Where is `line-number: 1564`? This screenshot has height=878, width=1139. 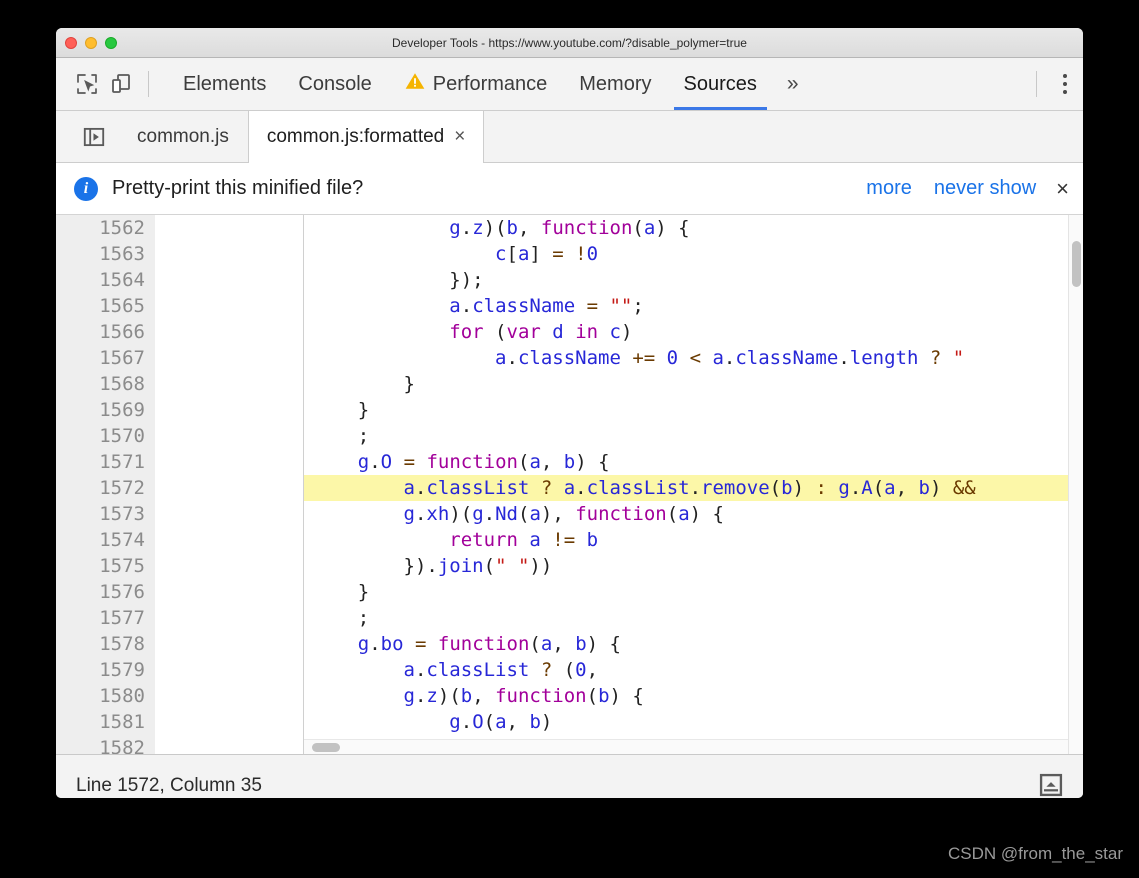
line-number: 1564 is located at coordinates (105, 280).